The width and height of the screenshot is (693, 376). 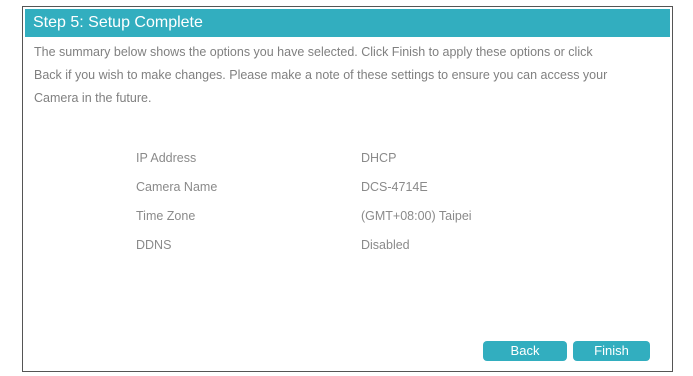 What do you see at coordinates (177, 186) in the screenshot?
I see `summary-label: Camera Name` at bounding box center [177, 186].